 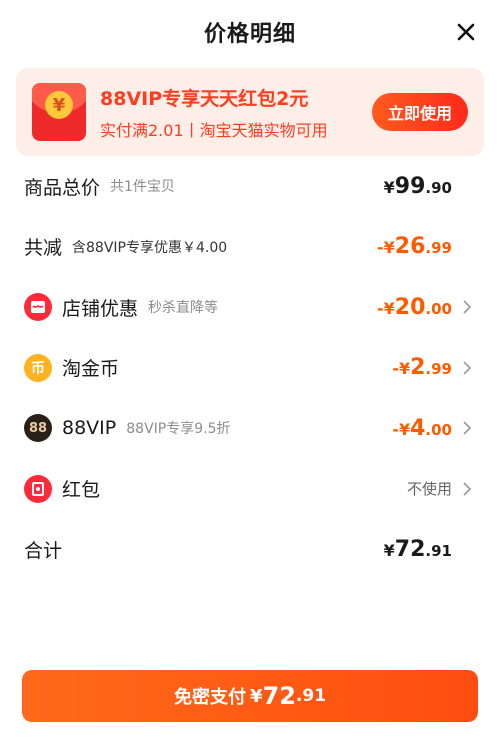 What do you see at coordinates (62, 187) in the screenshot?
I see `row-label: 商品总价` at bounding box center [62, 187].